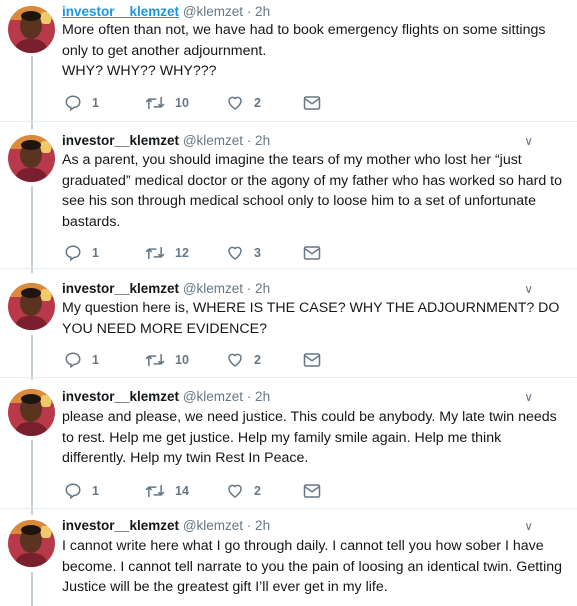  I want to click on retweet-button: 14, so click(167, 491).